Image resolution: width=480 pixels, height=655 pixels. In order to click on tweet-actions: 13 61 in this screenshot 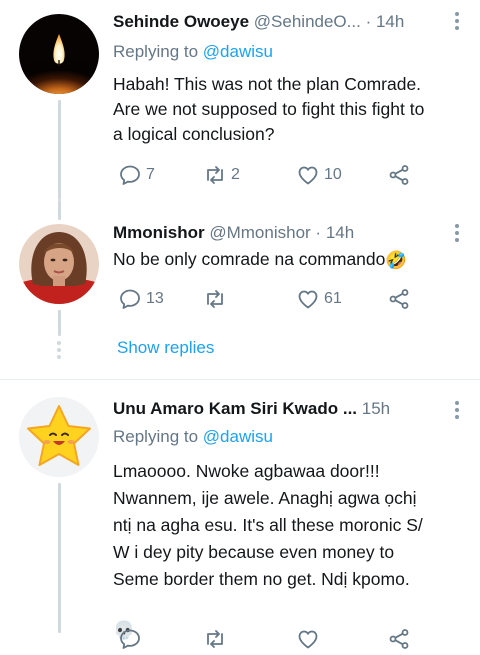, I will do `click(273, 301)`.